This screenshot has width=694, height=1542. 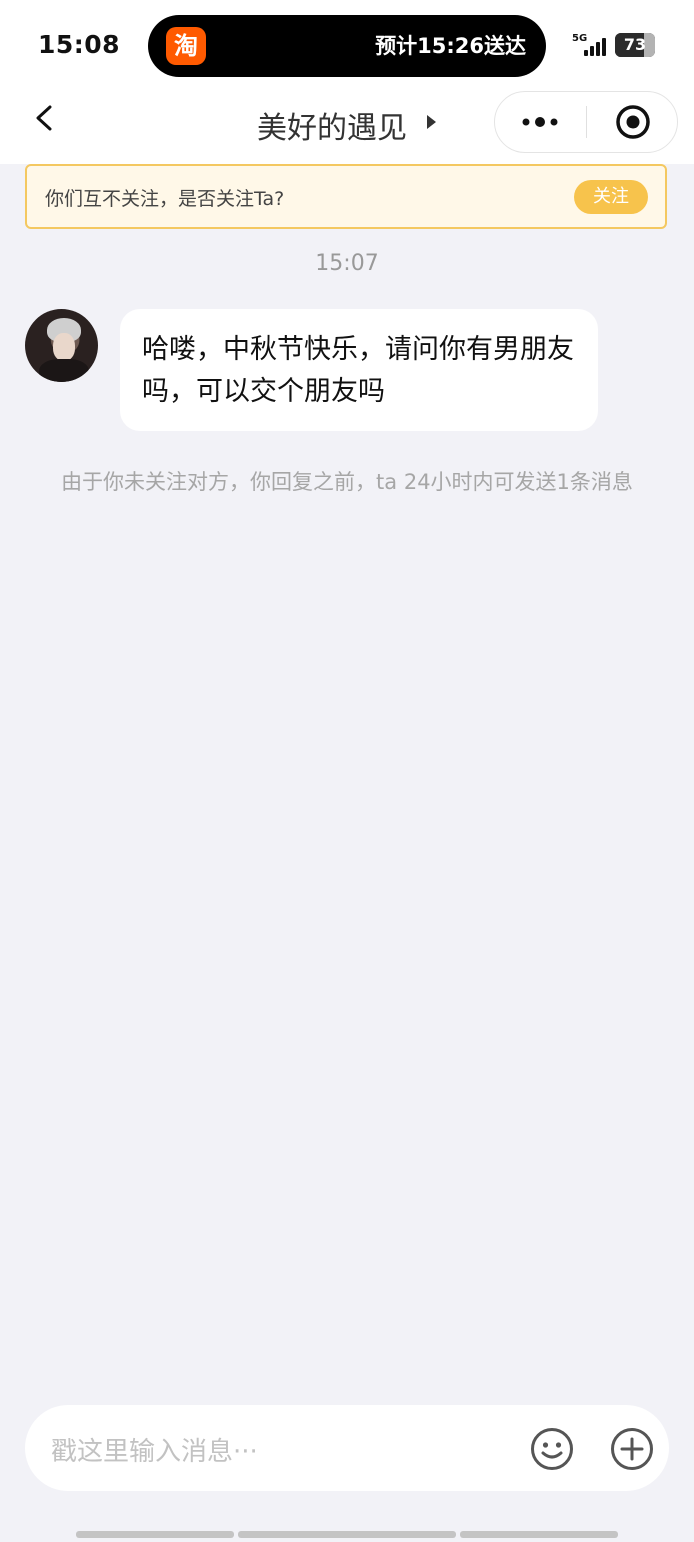 I want to click on battery-level-text: 73, so click(x=635, y=44).